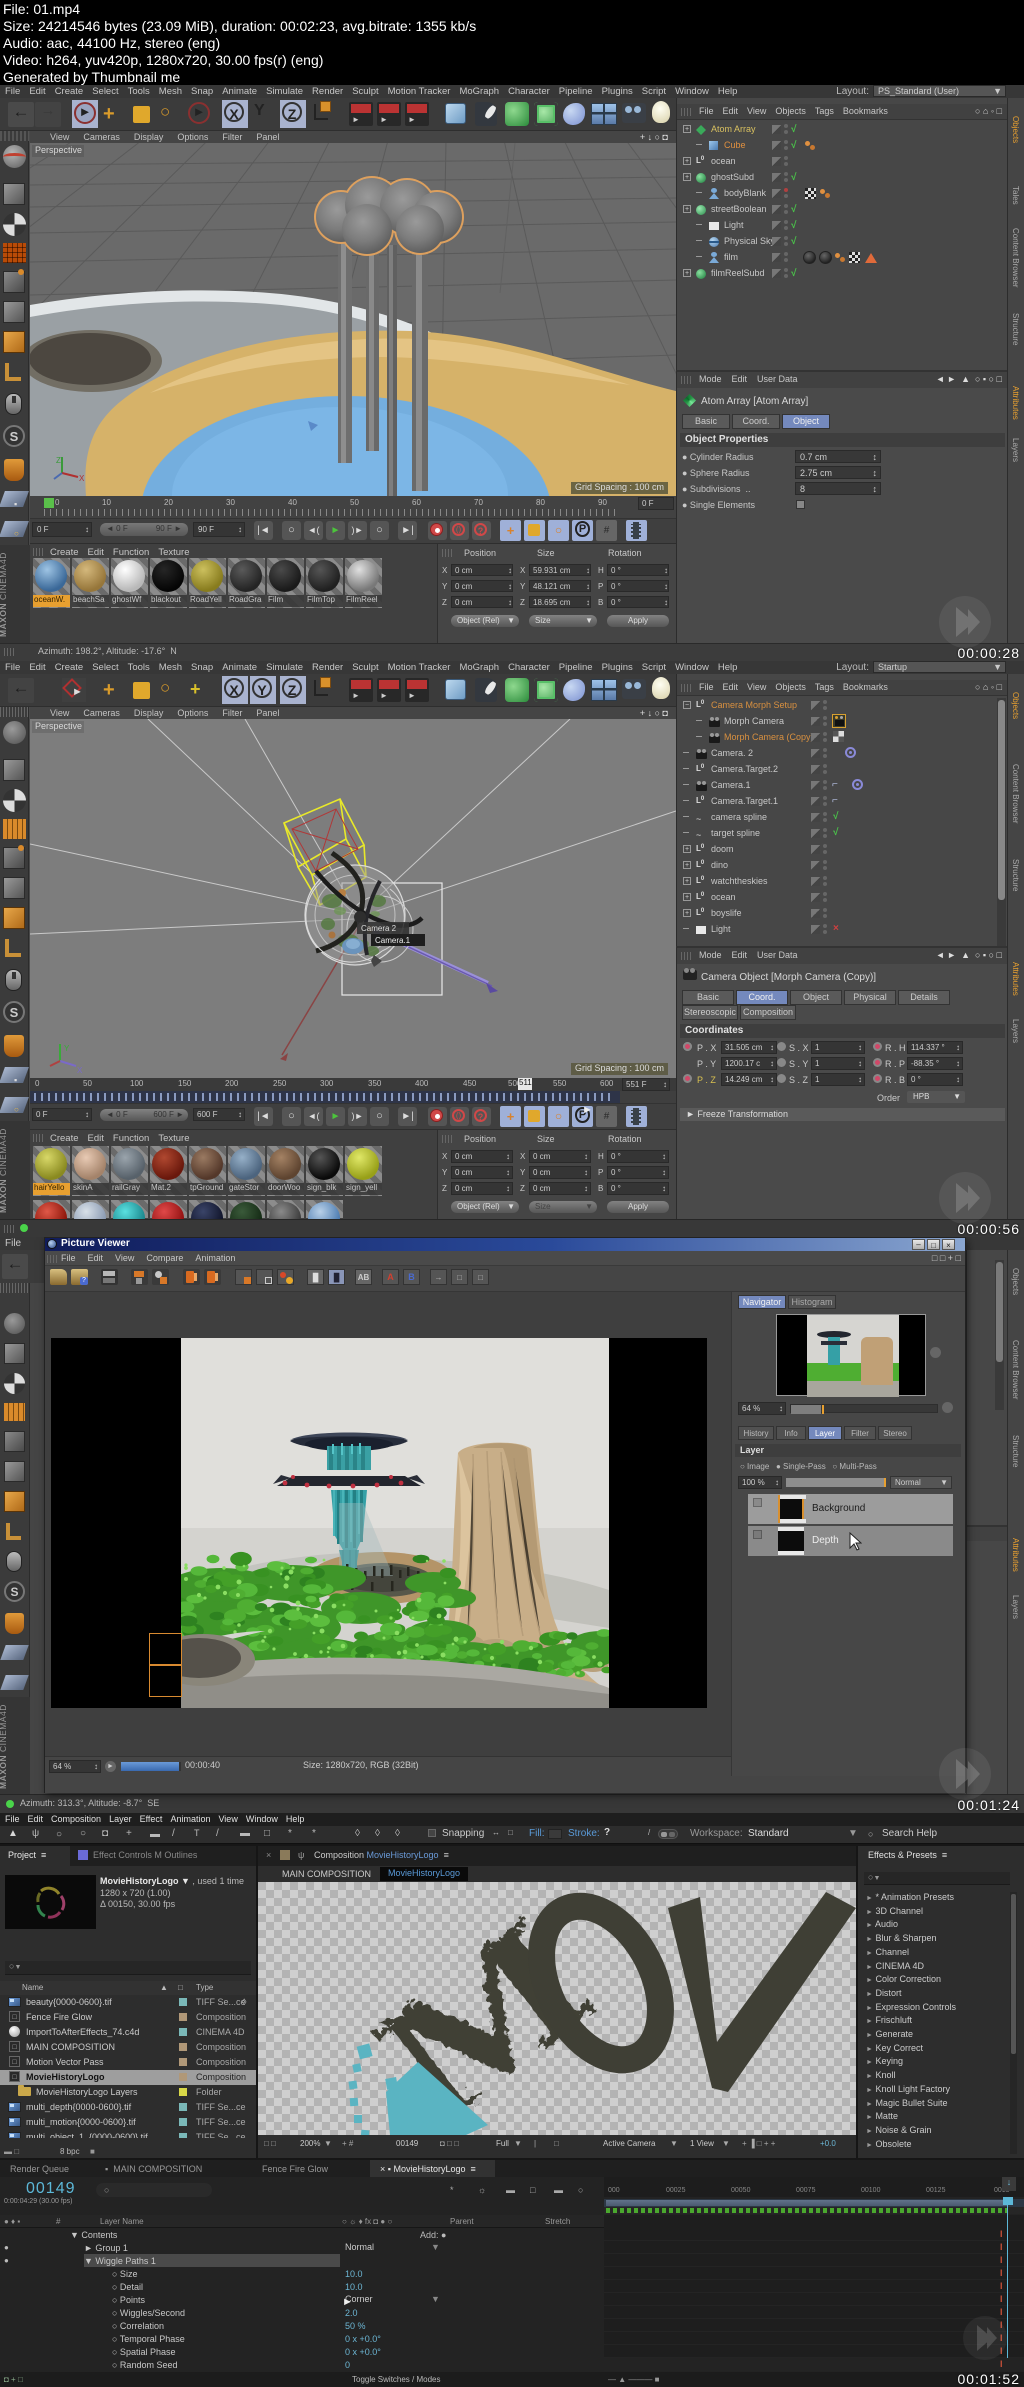 The width and height of the screenshot is (1024, 2387). I want to click on svg-text: Camera 2, so click(379, 928).